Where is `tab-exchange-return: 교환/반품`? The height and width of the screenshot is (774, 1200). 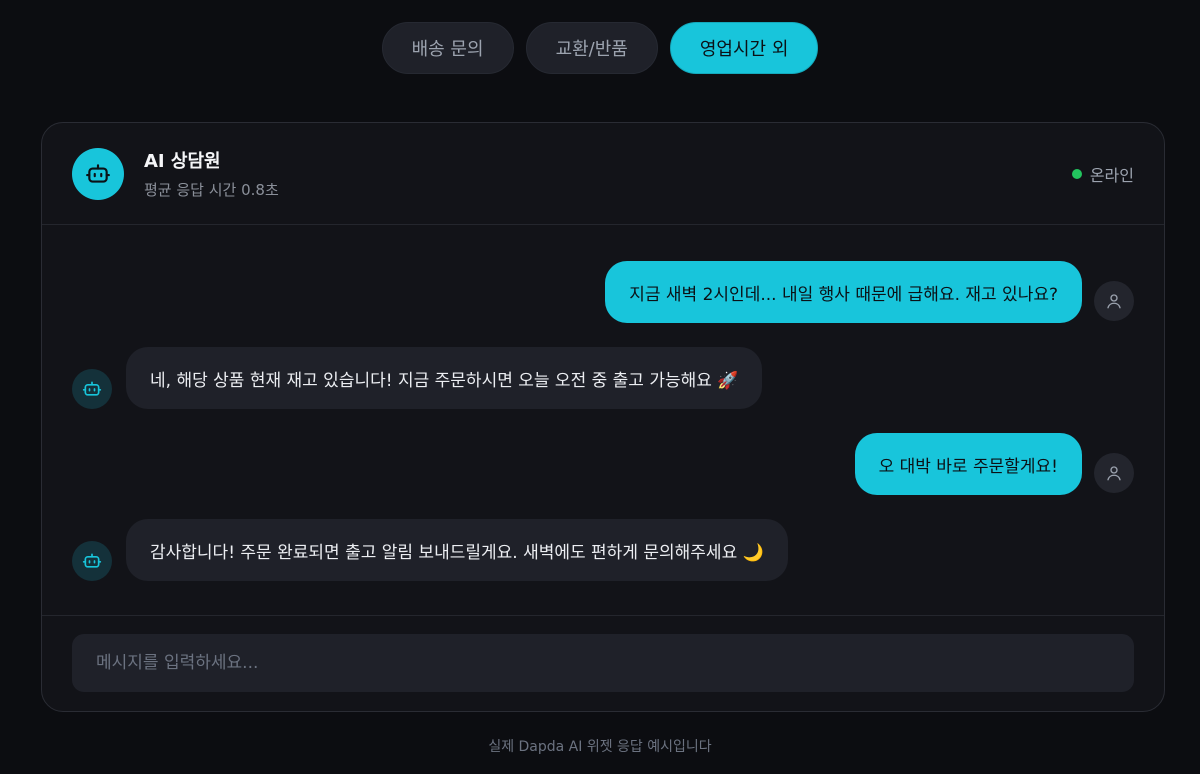
tab-exchange-return: 교환/반품 is located at coordinates (591, 48).